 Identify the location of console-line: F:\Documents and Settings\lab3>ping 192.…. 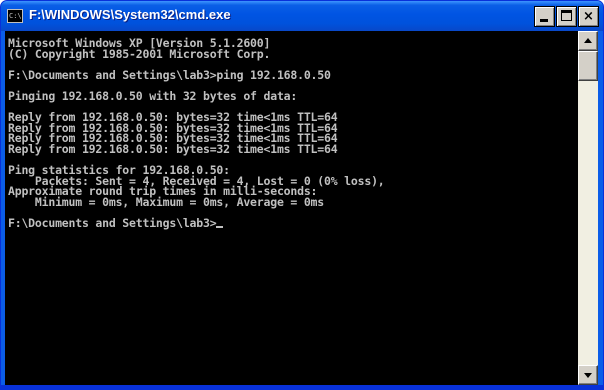
(169, 74).